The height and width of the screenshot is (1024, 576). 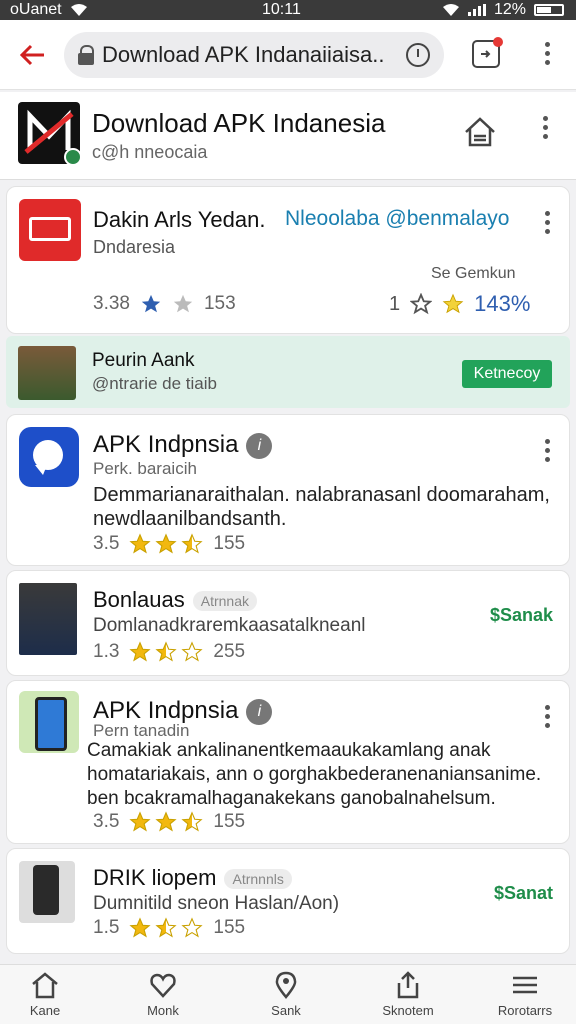 I want to click on app-title: Dakin Arls Yedan., so click(x=179, y=219).